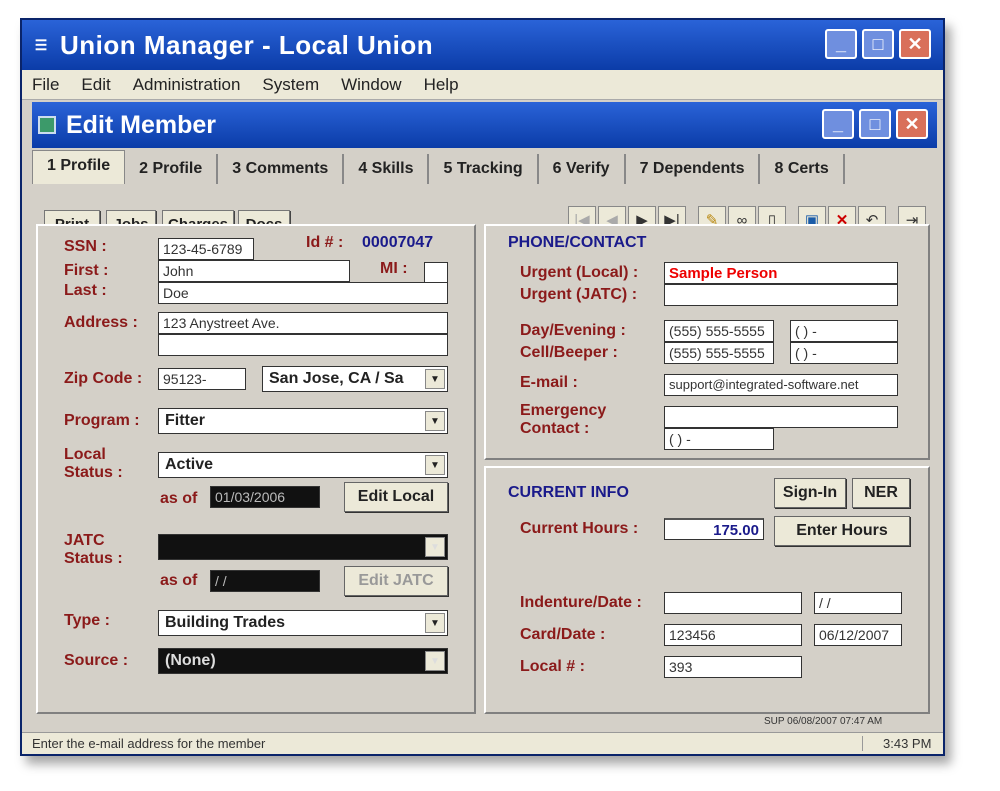 This screenshot has height=791, width=1000. Describe the element at coordinates (303, 547) in the screenshot. I see `jatc-status-select: ▼` at that location.